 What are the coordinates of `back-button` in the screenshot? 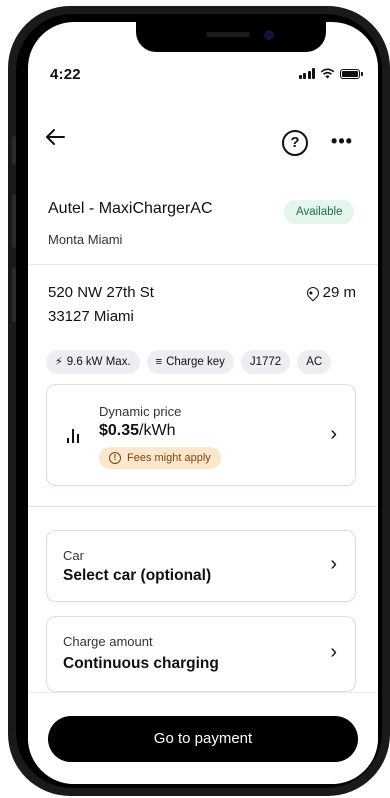 It's located at (59, 139).